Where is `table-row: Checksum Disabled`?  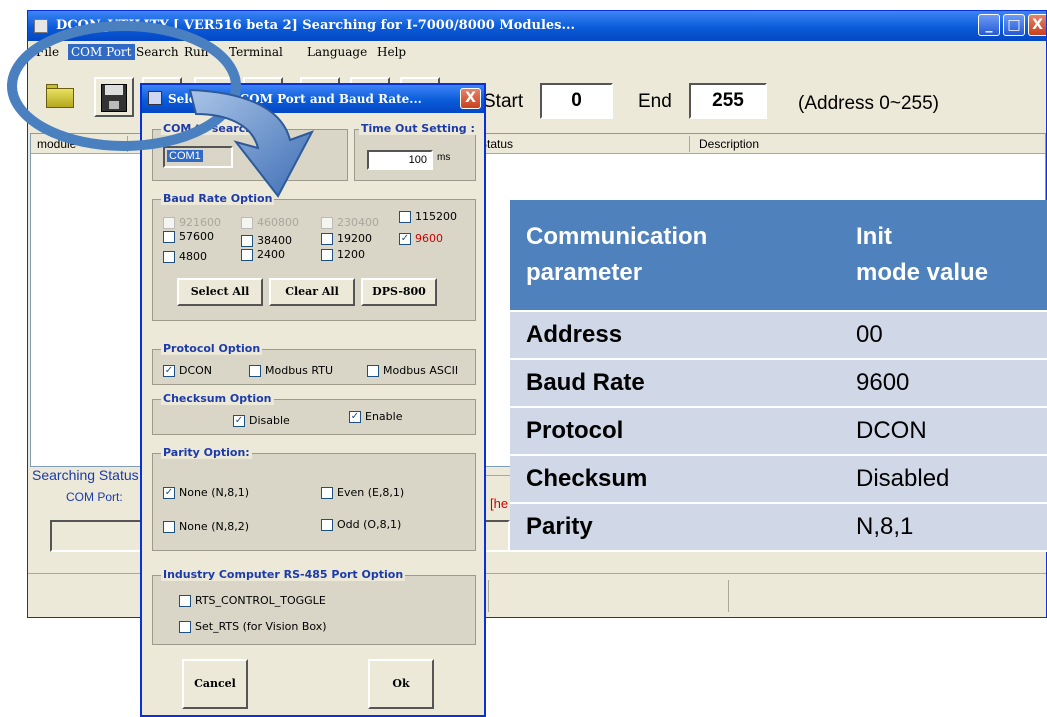 table-row: Checksum Disabled is located at coordinates (778, 479).